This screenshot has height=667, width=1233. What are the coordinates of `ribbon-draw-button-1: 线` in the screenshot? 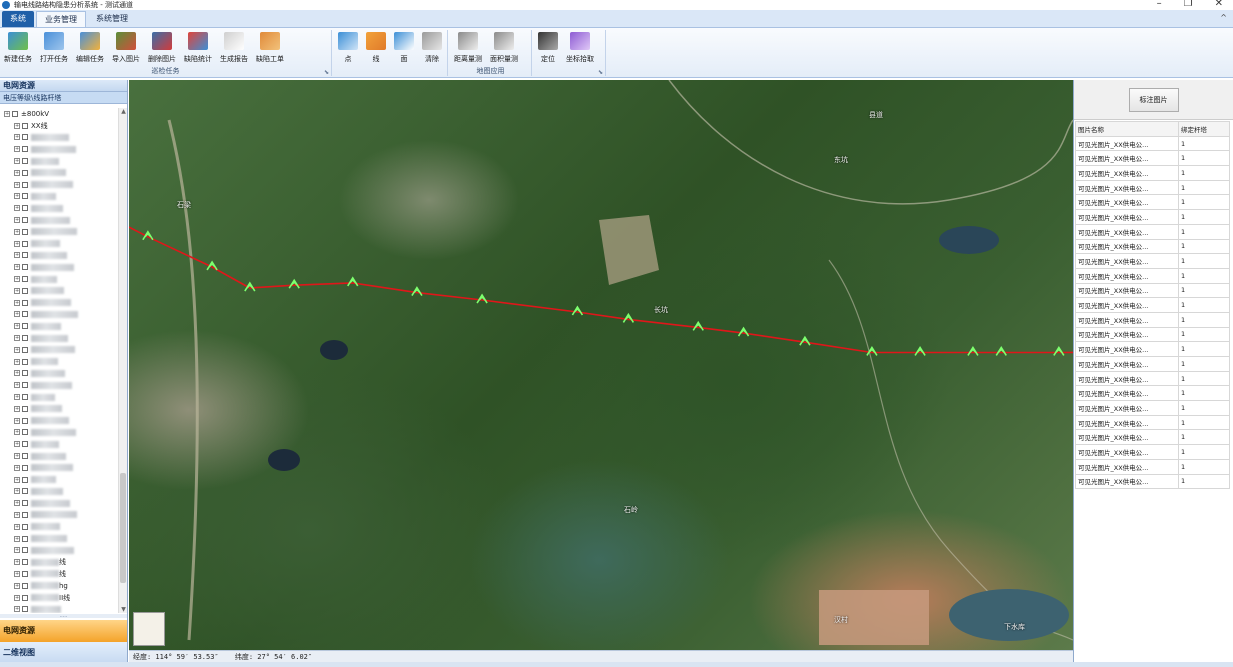 It's located at (376, 47).